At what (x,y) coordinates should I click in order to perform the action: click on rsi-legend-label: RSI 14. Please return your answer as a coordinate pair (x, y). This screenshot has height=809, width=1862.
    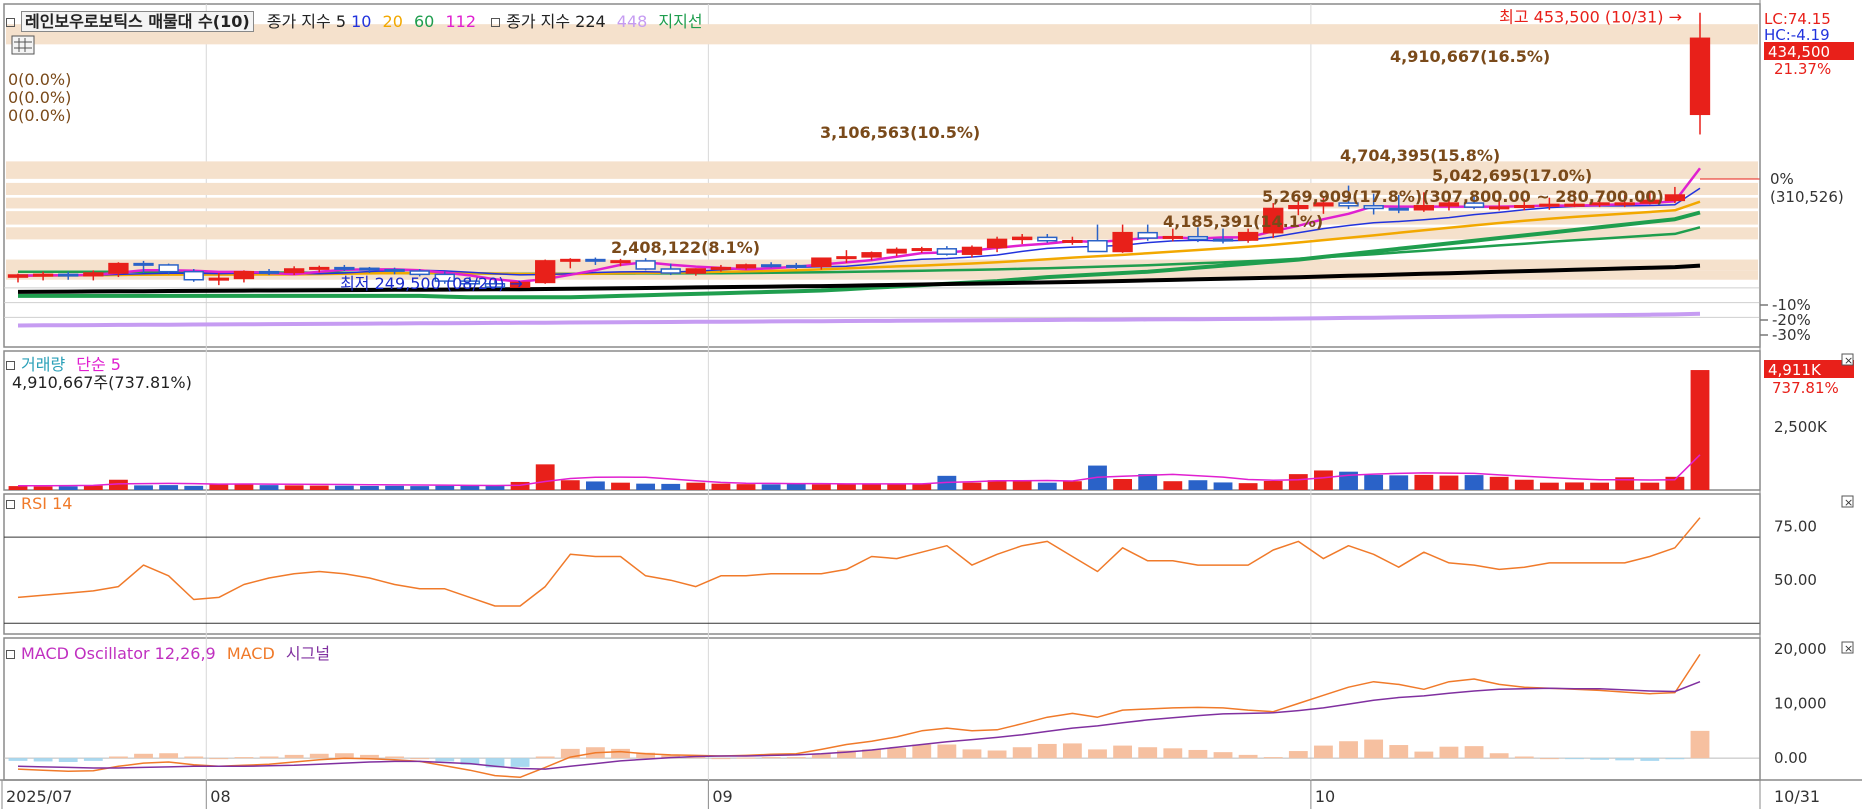
    Looking at the image, I should click on (46, 503).